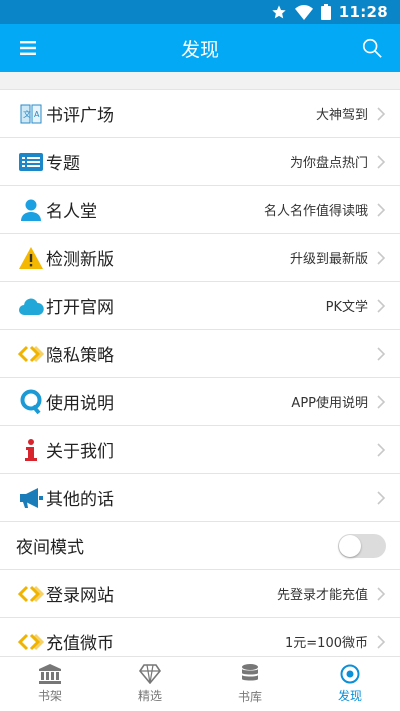 The image size is (400, 711). What do you see at coordinates (80, 500) in the screenshot?
I see `menu-item-label: 其他的话` at bounding box center [80, 500].